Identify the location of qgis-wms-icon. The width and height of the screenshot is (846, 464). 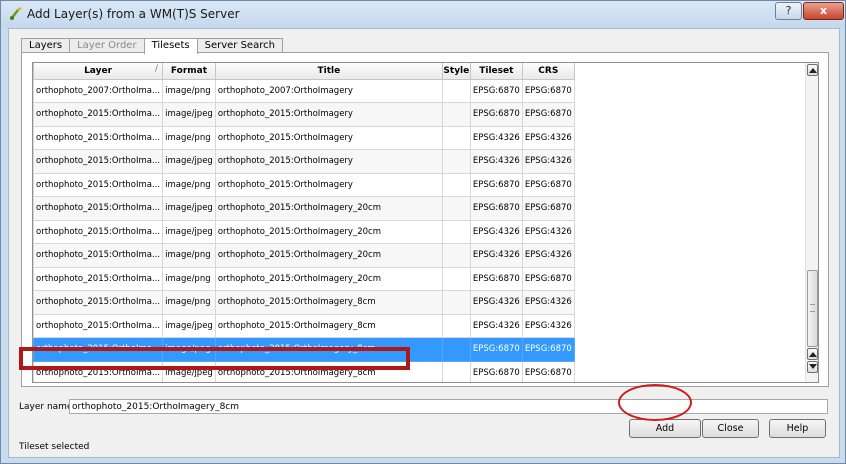
(16, 13).